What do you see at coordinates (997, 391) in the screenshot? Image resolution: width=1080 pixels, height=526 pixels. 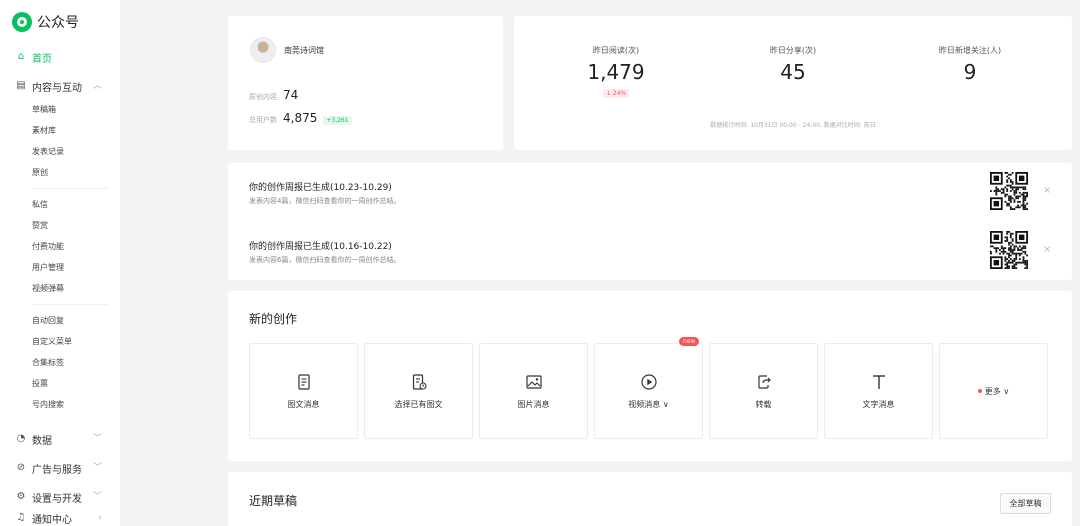 I see `more-label: 更多 ∨` at bounding box center [997, 391].